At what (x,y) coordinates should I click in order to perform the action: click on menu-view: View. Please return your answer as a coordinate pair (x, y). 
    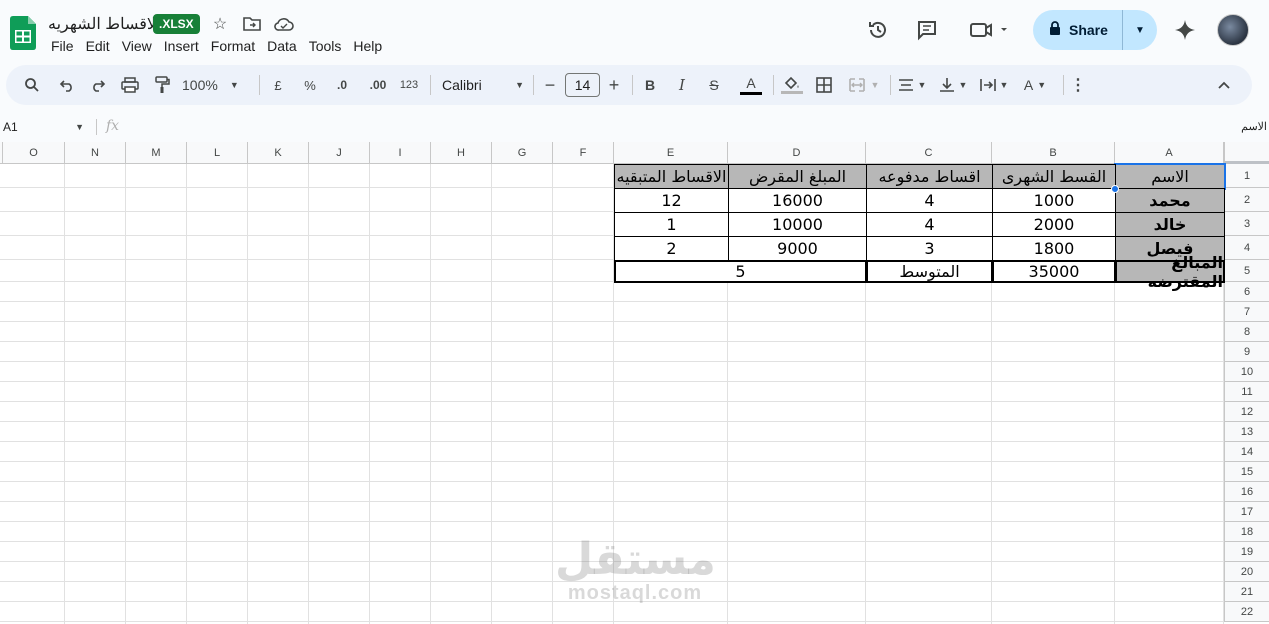
    Looking at the image, I should click on (137, 46).